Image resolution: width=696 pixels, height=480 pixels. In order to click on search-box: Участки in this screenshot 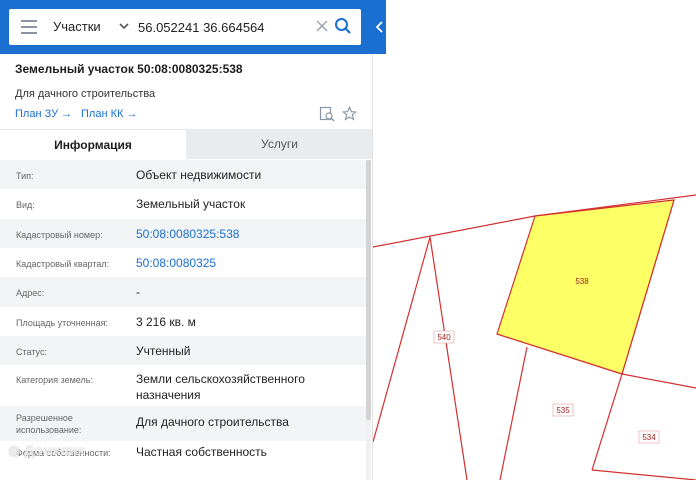, I will do `click(185, 27)`.